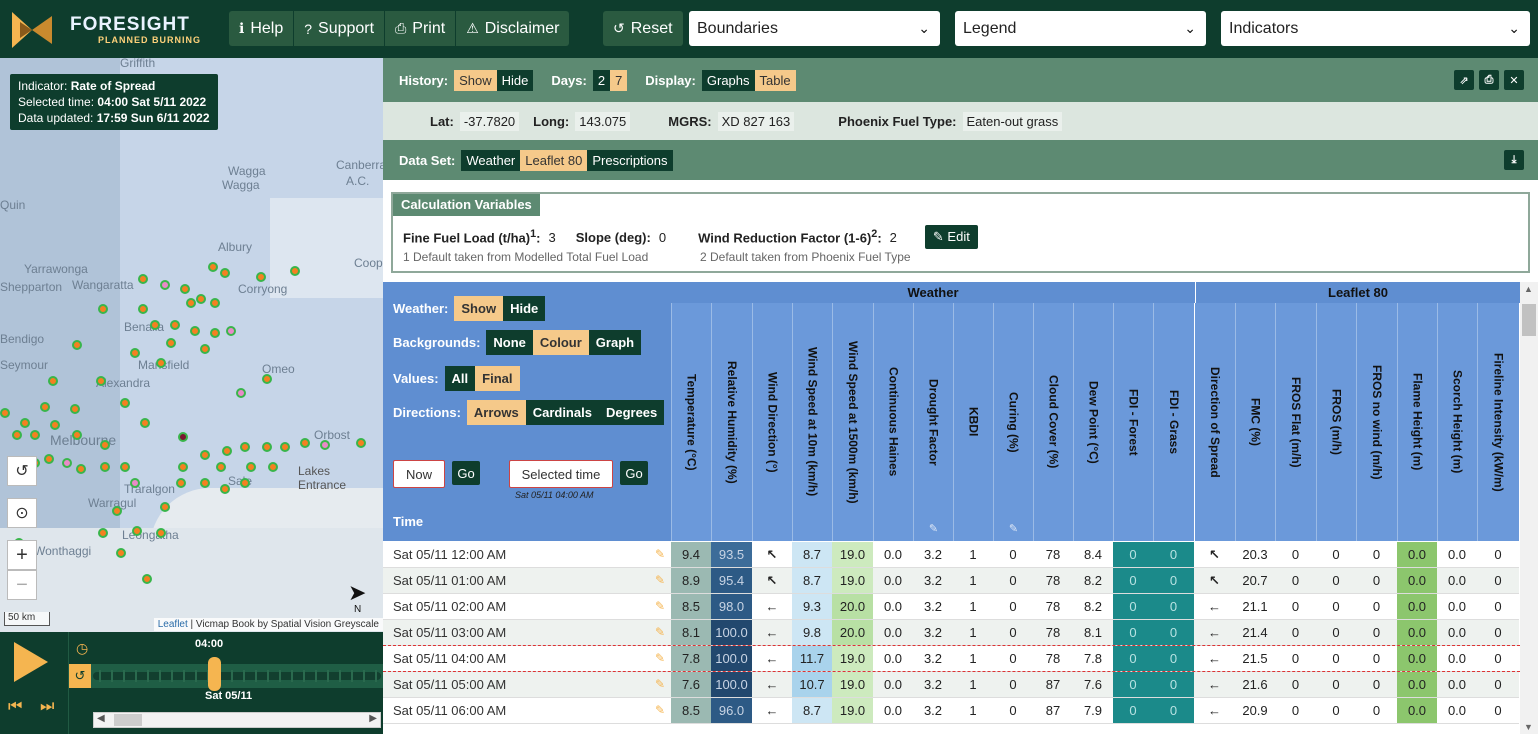 The height and width of the screenshot is (734, 1538). What do you see at coordinates (1336, 422) in the screenshot?
I see `column-header: FROS (m/h)` at bounding box center [1336, 422].